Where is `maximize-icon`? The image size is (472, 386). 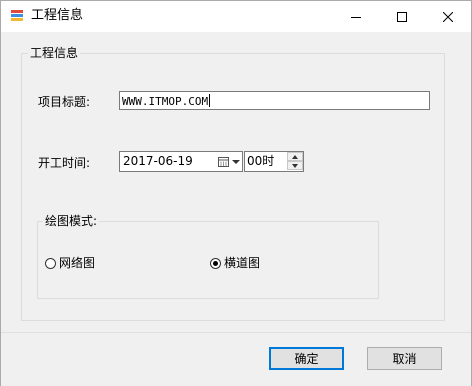
maximize-icon is located at coordinates (402, 16).